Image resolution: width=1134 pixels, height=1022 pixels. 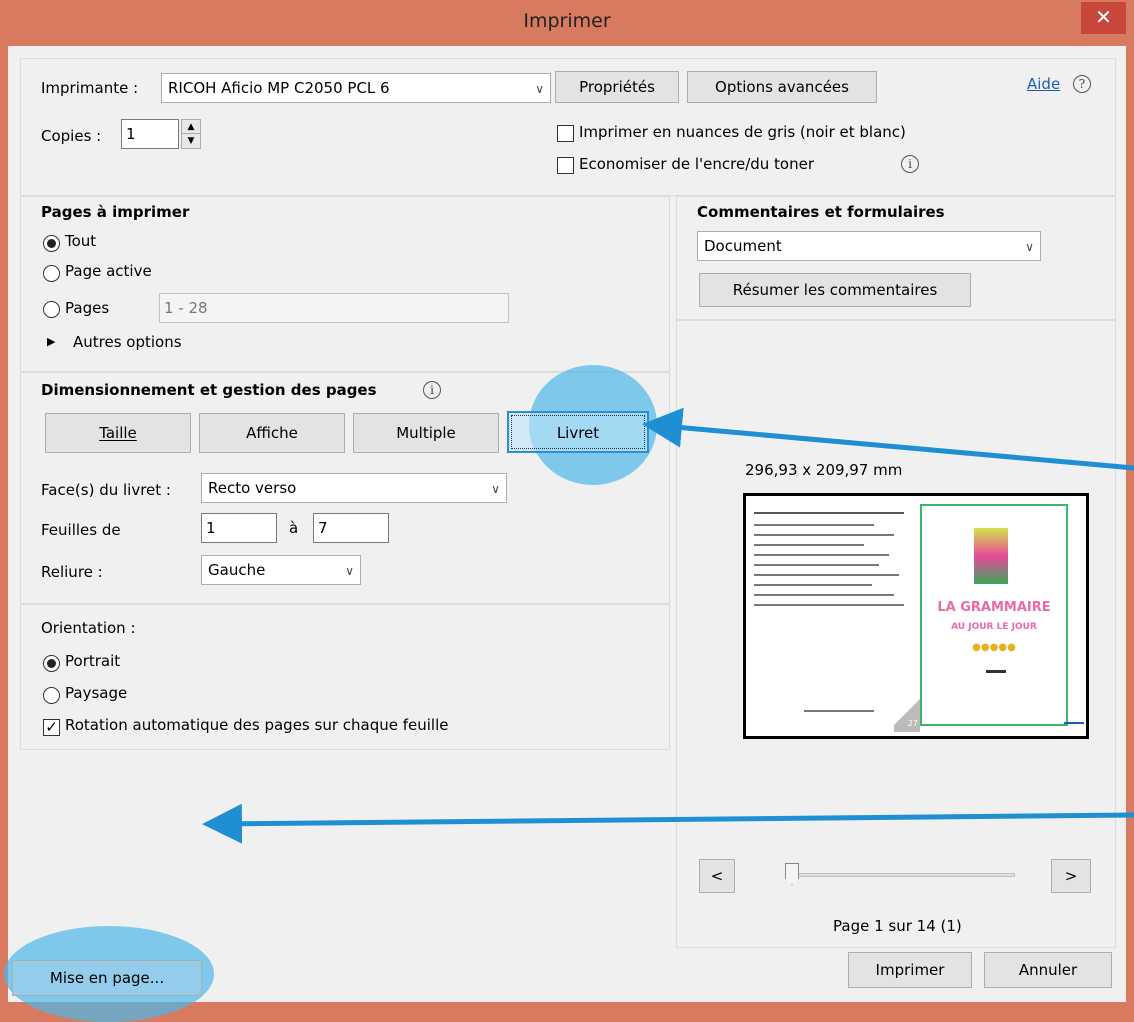 I want to click on copies-input: 1, so click(x=150, y=134).